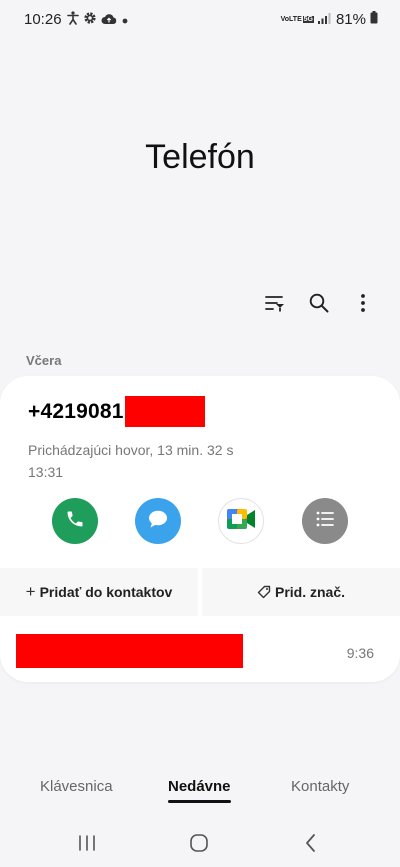 The width and height of the screenshot is (400, 867). What do you see at coordinates (200, 592) in the screenshot?
I see `card-buttons: + Pridať do kontaktov Prid. znač.` at bounding box center [200, 592].